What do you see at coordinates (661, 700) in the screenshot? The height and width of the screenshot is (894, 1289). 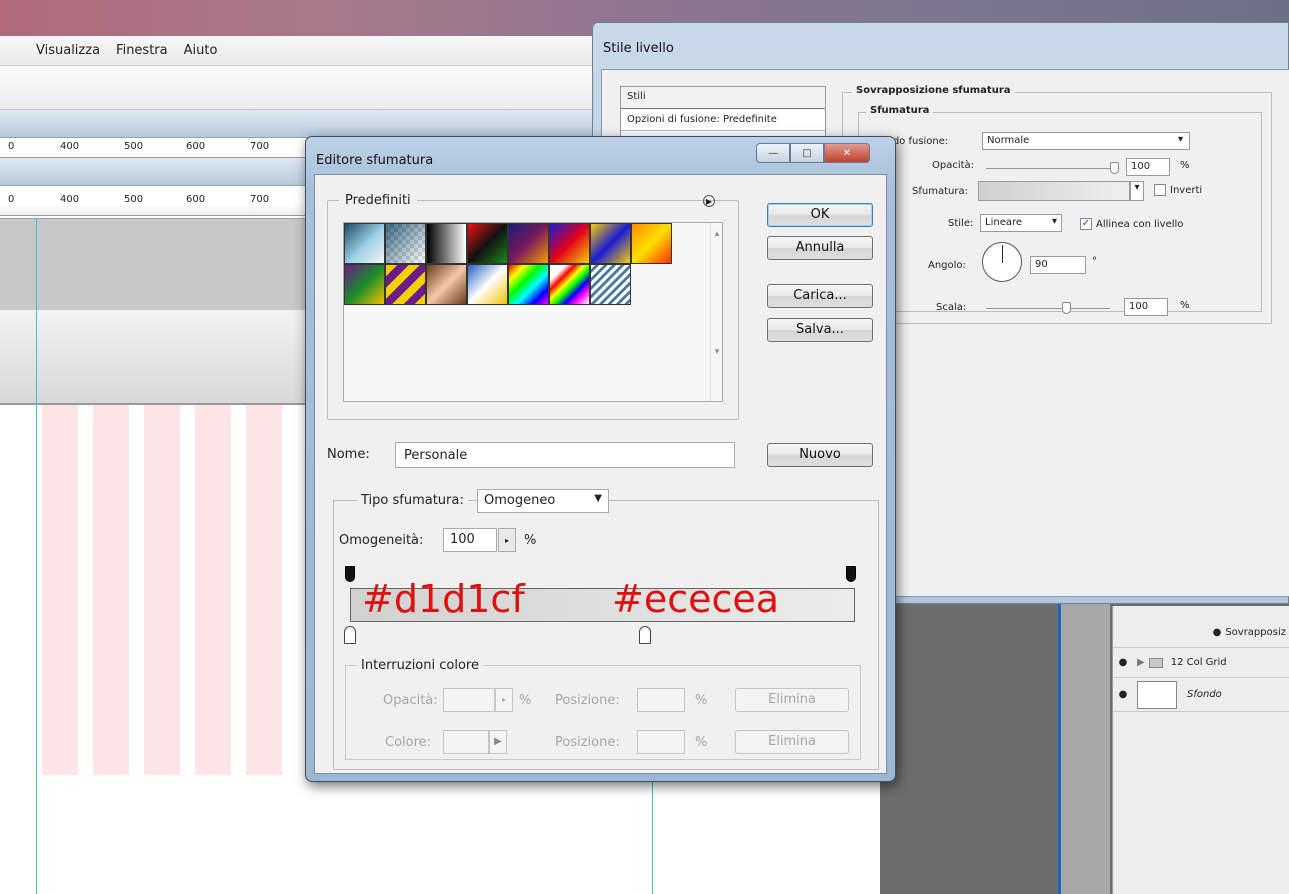 I see `stop-opacity-position-input` at bounding box center [661, 700].